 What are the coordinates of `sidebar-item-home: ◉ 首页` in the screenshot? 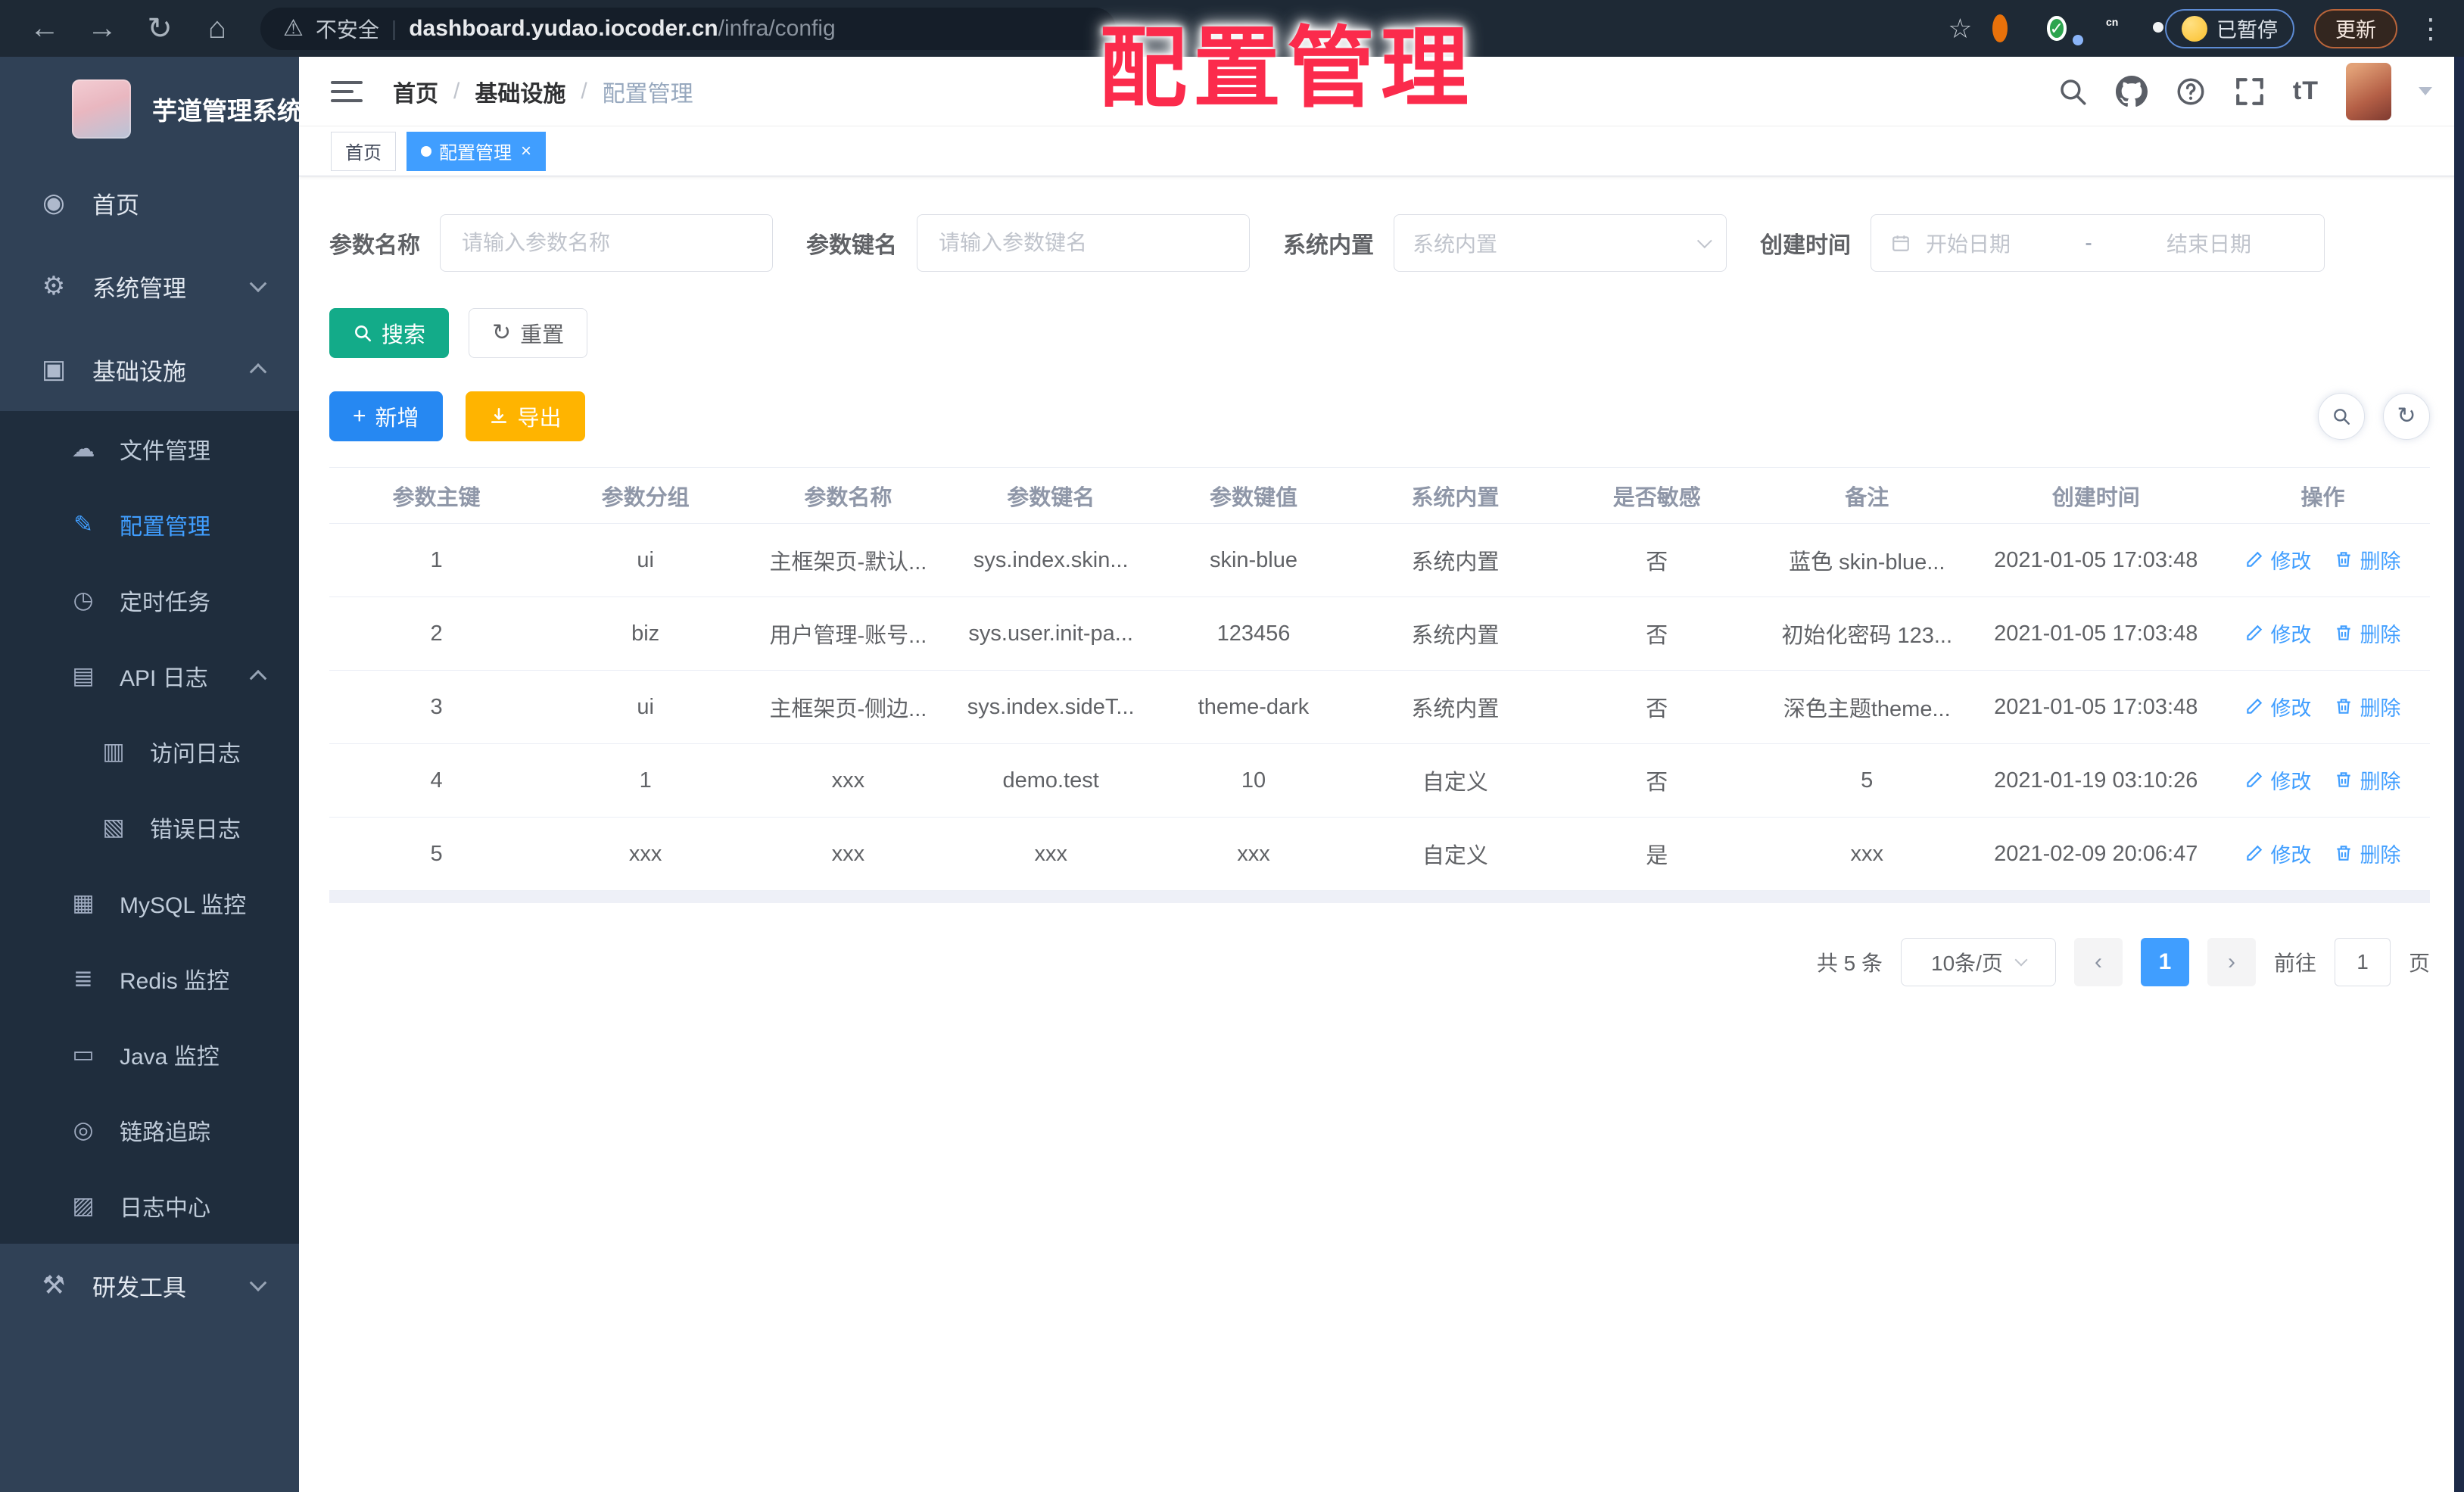 It's located at (149, 203).